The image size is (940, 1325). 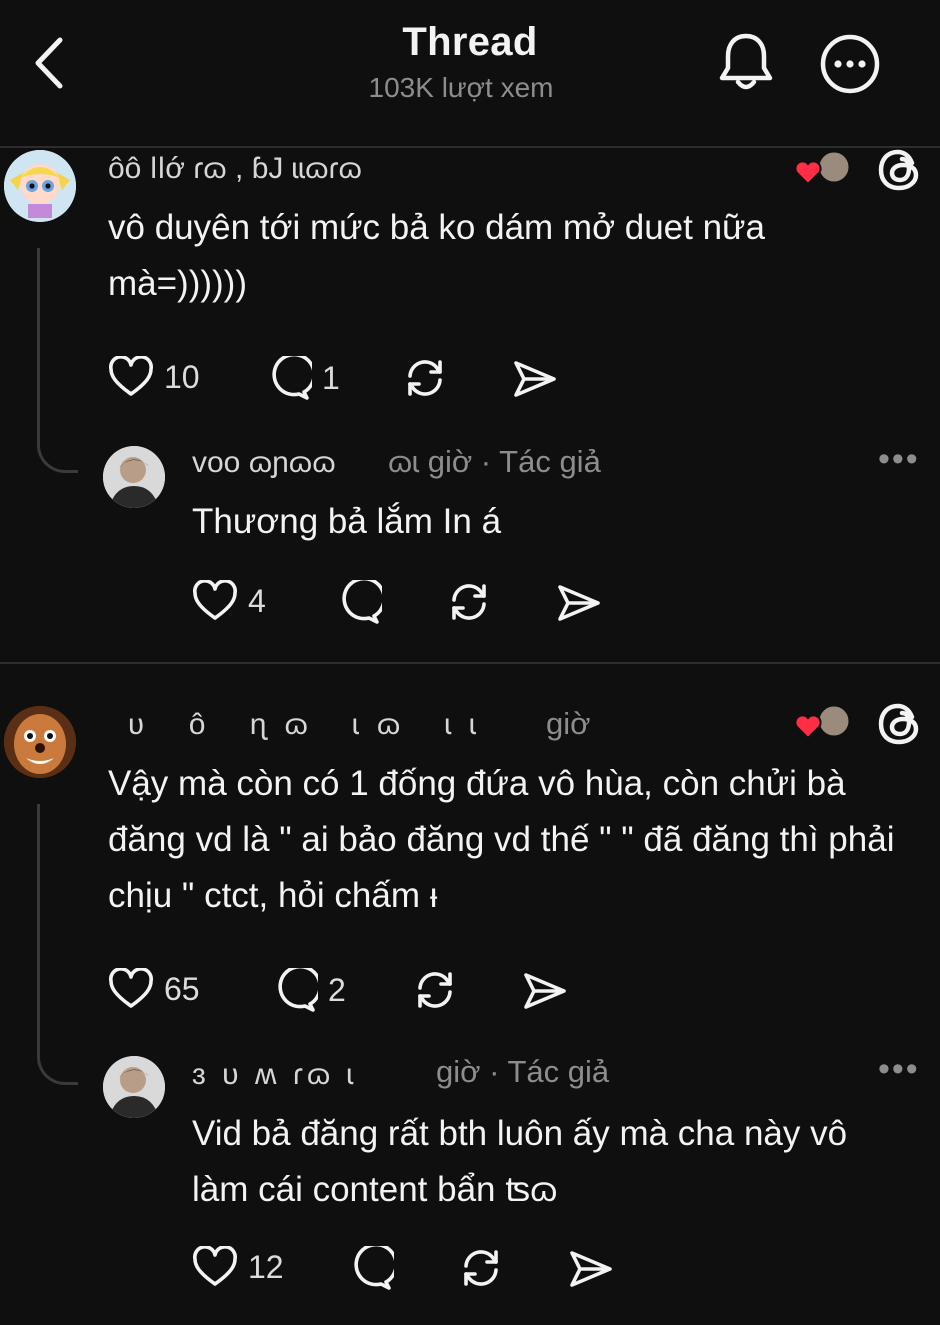 I want to click on reply-time-author: ɷɩ giờ · Tác giả, so click(x=494, y=461).